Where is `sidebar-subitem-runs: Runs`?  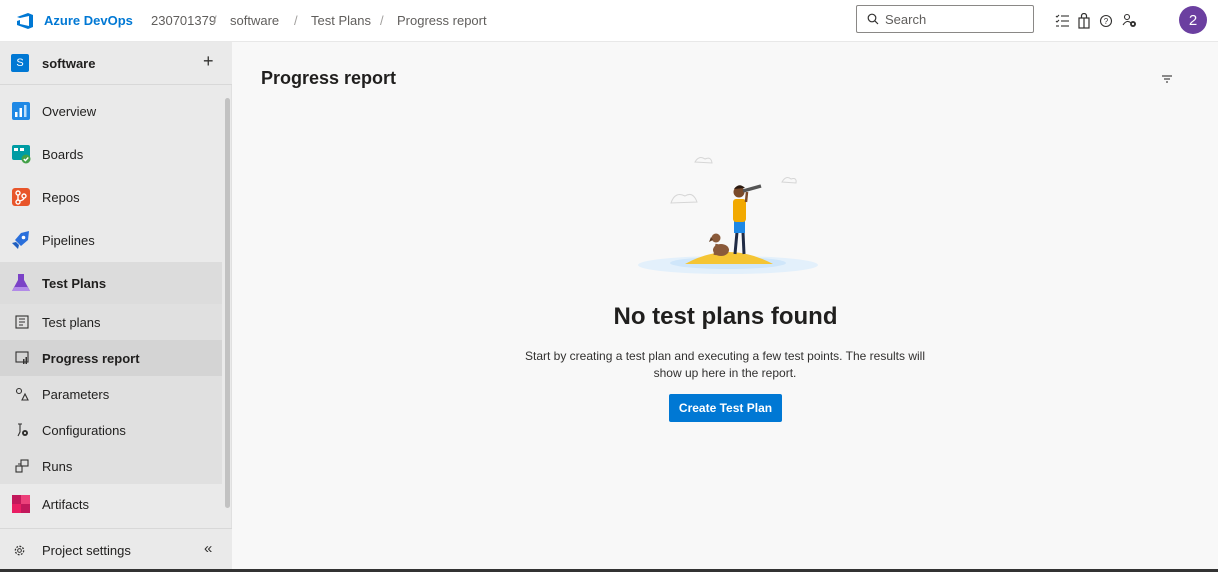
sidebar-subitem-runs: Runs is located at coordinates (111, 466).